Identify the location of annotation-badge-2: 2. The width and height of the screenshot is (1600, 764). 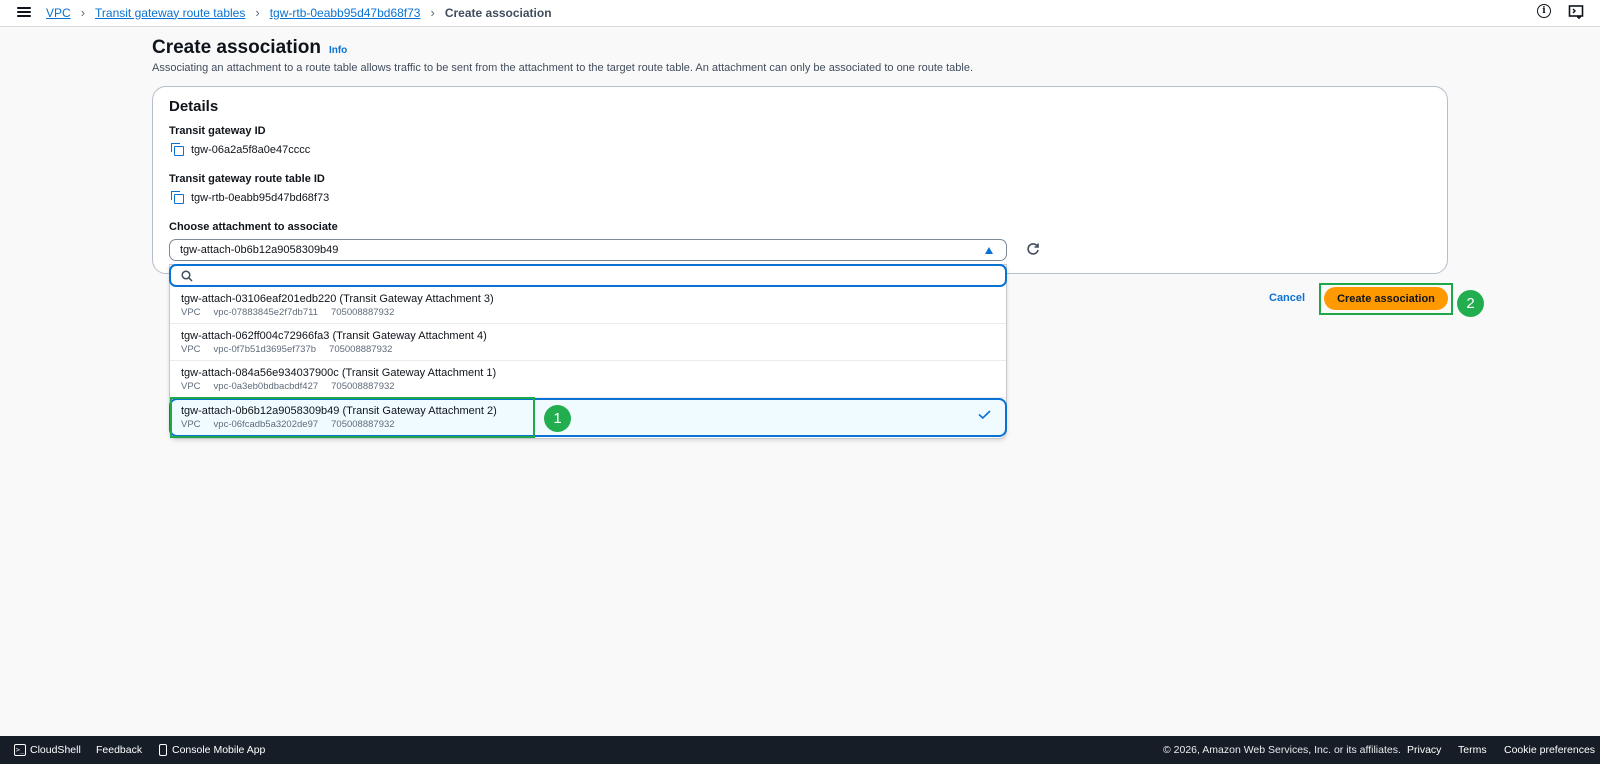
(1470, 303).